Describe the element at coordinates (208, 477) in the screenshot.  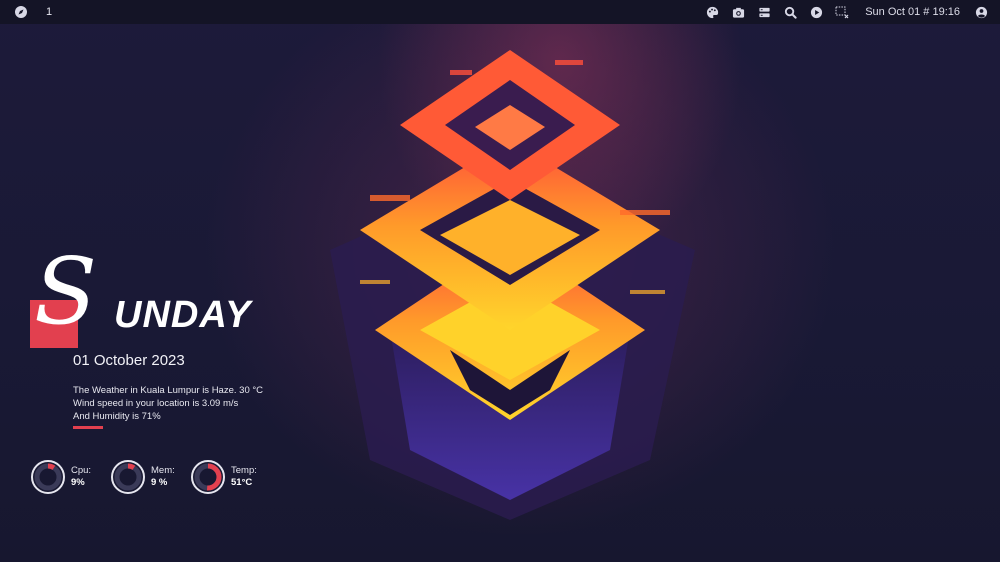
I see `temp-ring-icon` at that location.